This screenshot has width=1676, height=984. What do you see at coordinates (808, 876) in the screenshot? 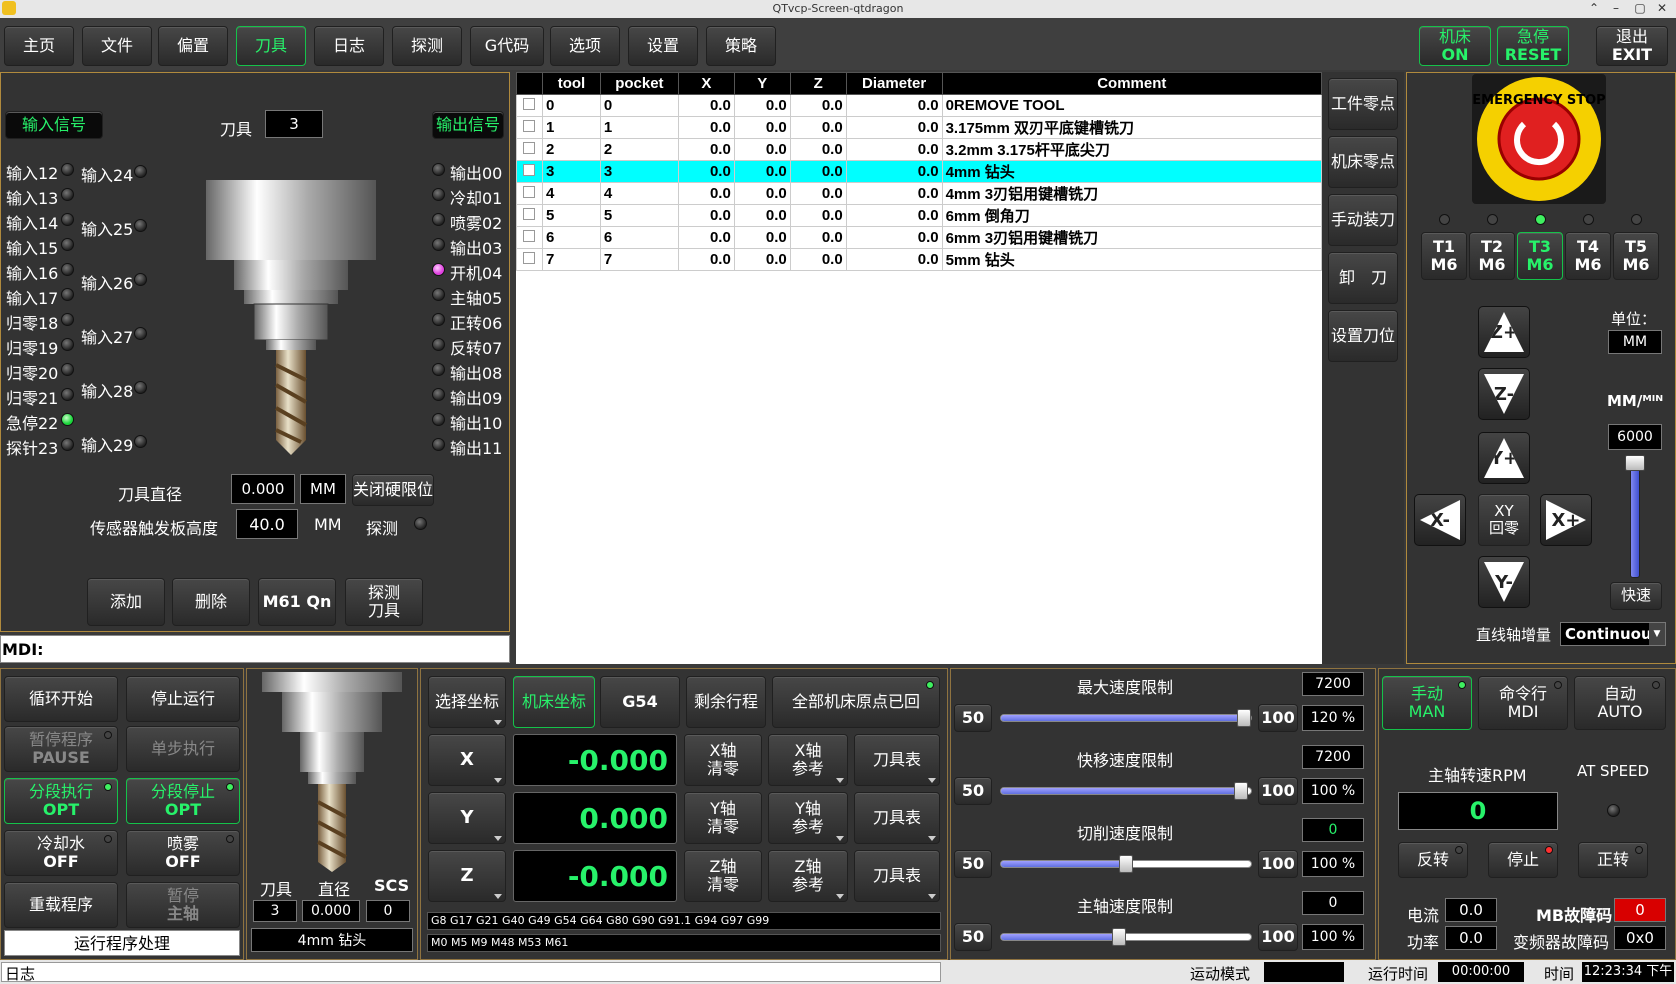
I see `axis-z-ref-button: Z轴 参考` at bounding box center [808, 876].